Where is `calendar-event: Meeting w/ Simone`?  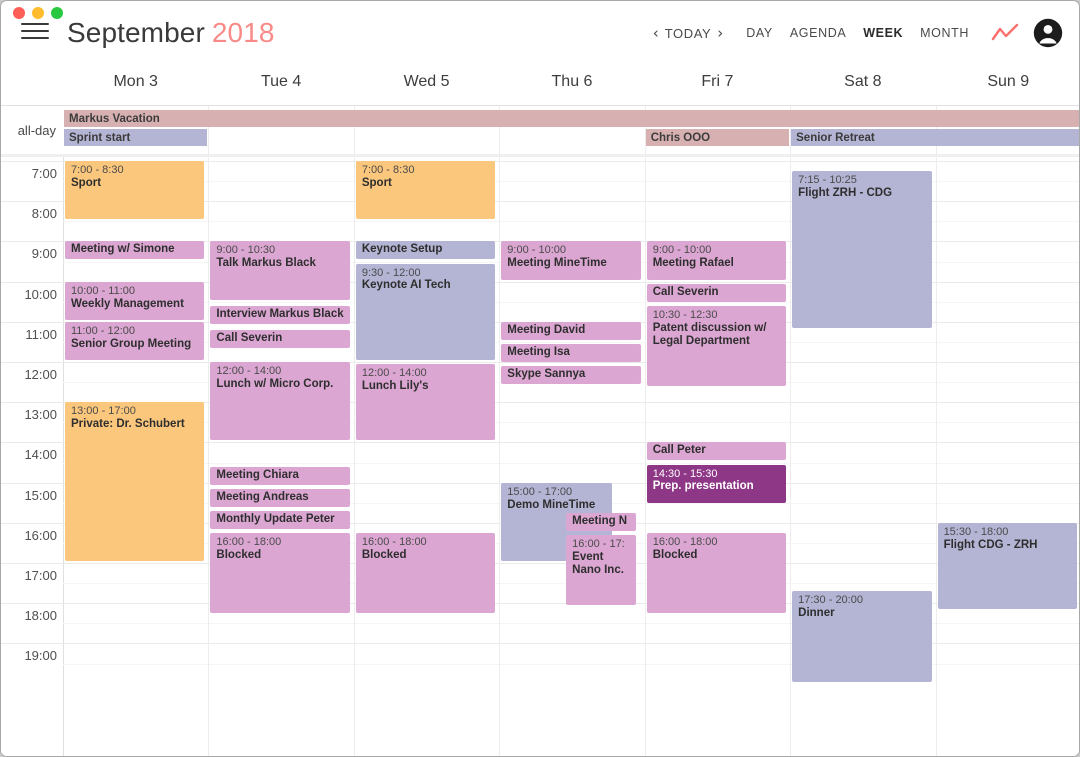 calendar-event: Meeting w/ Simone is located at coordinates (135, 250).